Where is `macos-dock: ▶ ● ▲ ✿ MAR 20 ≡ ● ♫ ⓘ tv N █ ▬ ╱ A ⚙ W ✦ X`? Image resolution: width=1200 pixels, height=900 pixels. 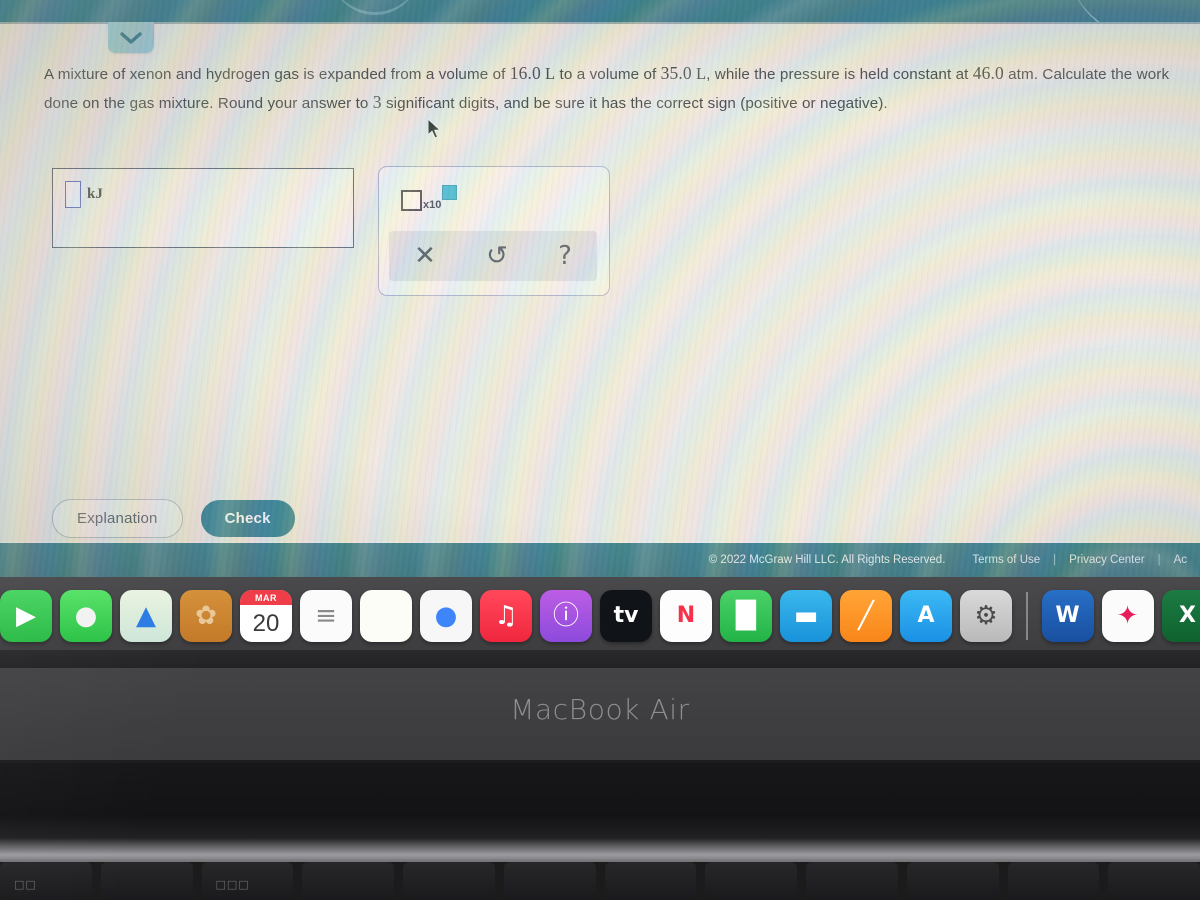
macos-dock: ▶ ● ▲ ✿ MAR 20 ≡ ● ♫ ⓘ tv N █ ▬ ╱ A ⚙ W ✦ X is located at coordinates (600, 616).